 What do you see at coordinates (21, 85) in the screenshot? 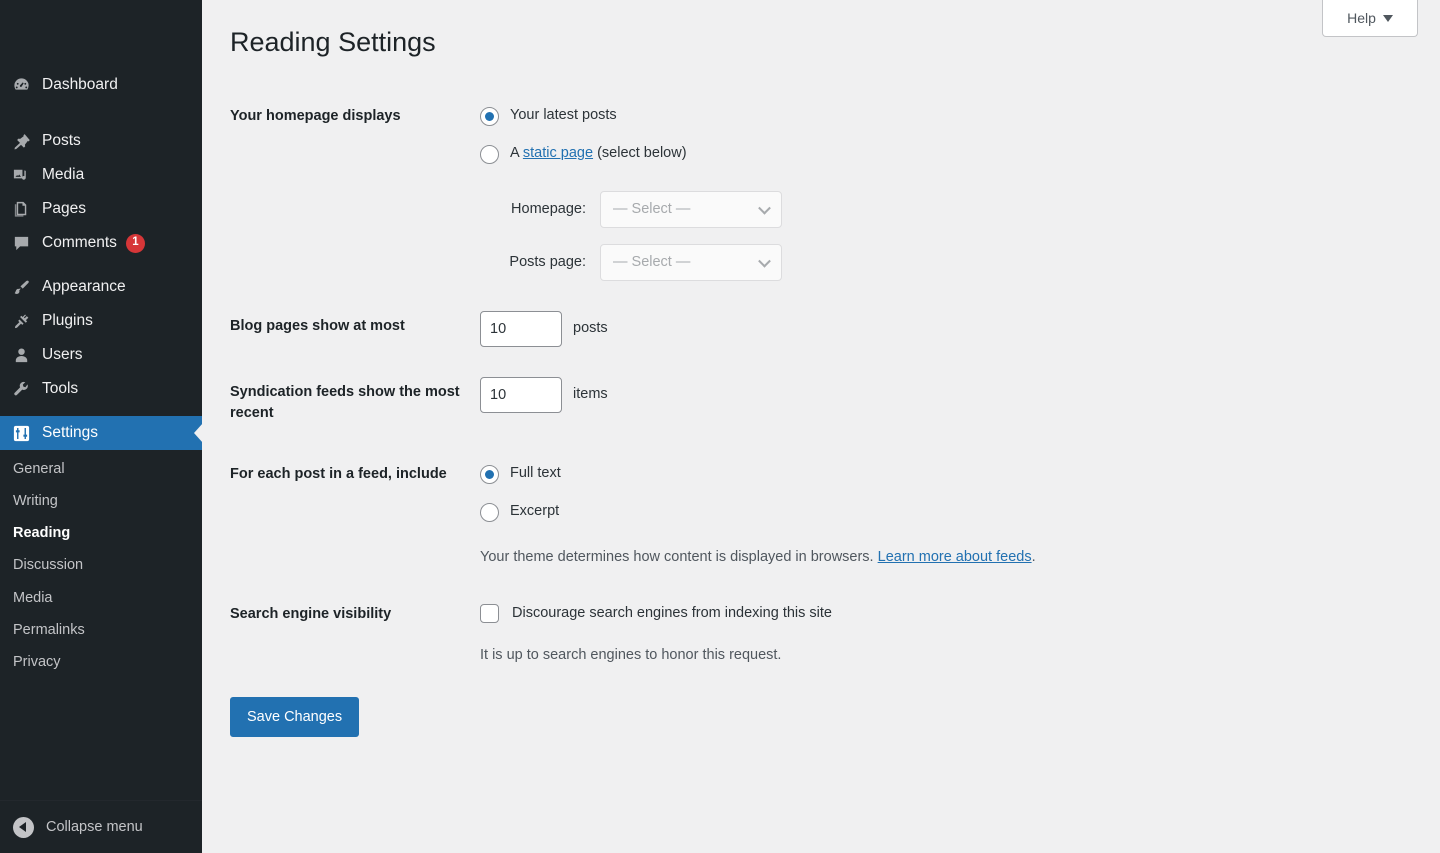
I see `dashboard-icon` at bounding box center [21, 85].